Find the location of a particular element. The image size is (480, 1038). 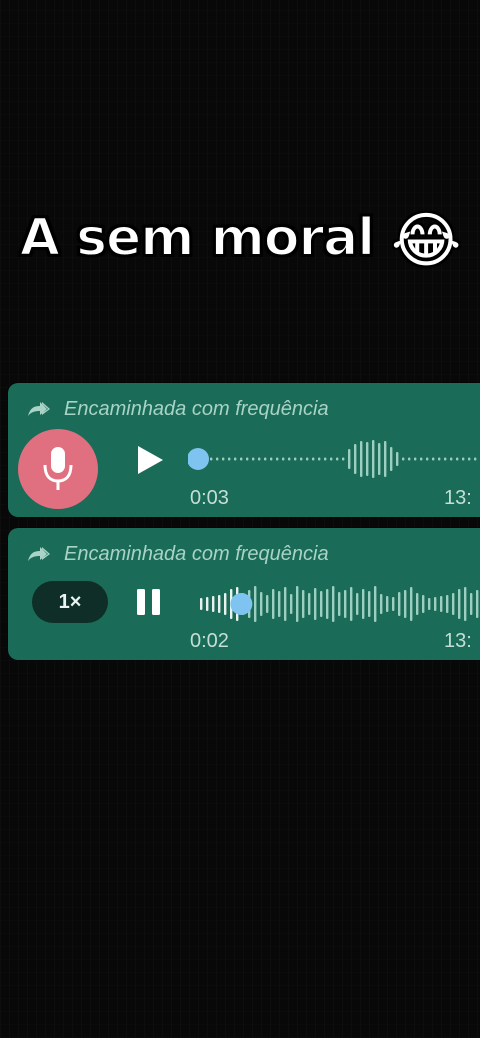

video-caption: A sem moral 😂 is located at coordinates (240, 239).